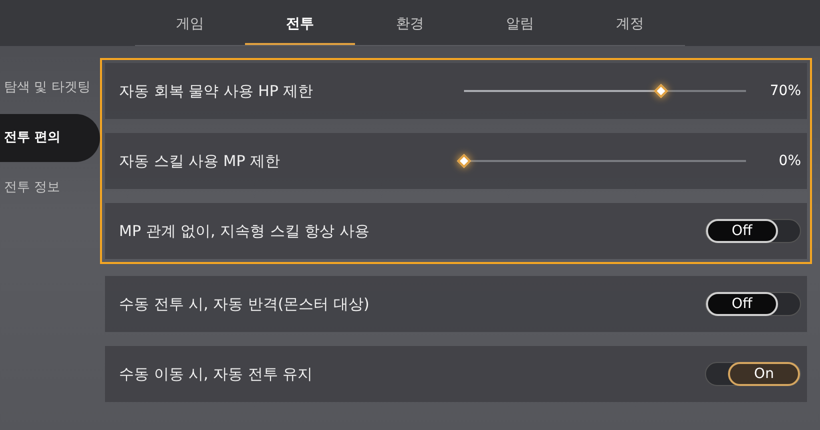 This screenshot has width=820, height=430. Describe the element at coordinates (784, 91) in the screenshot. I see `slider-value: 70%` at that location.